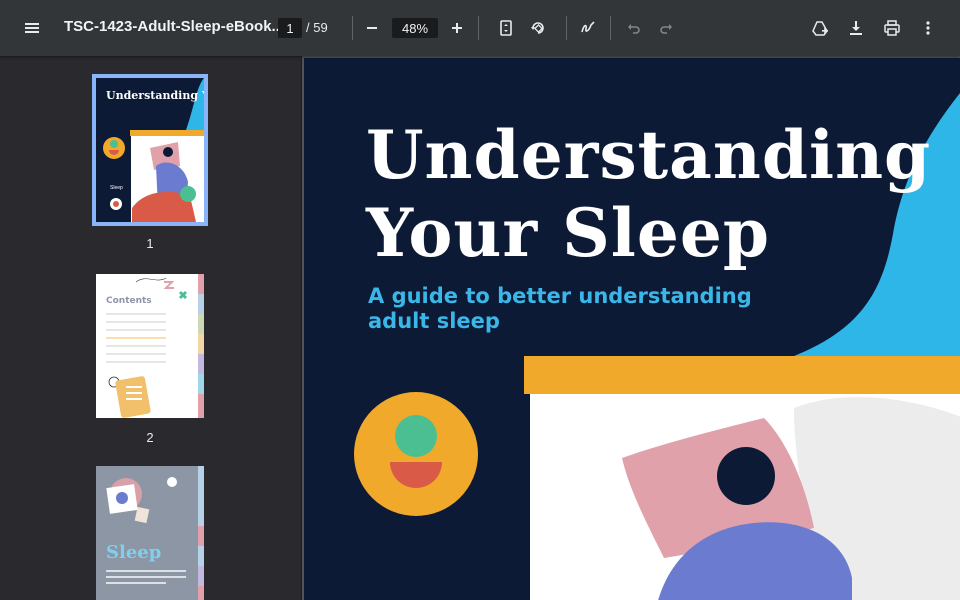  Describe the element at coordinates (116, 188) in the screenshot. I see `svg-text: Sleep` at that location.